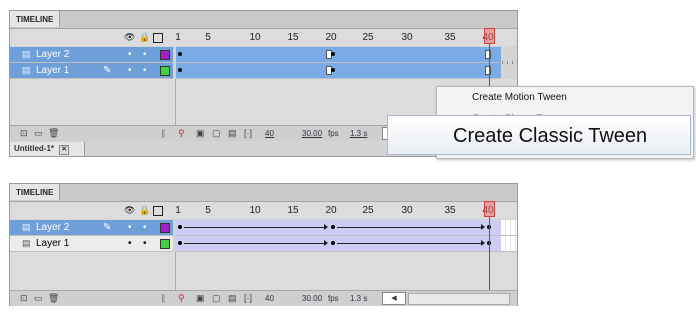 This screenshot has height=313, width=696. I want to click on document-tab: Untitled-1* ✕, so click(47, 149).